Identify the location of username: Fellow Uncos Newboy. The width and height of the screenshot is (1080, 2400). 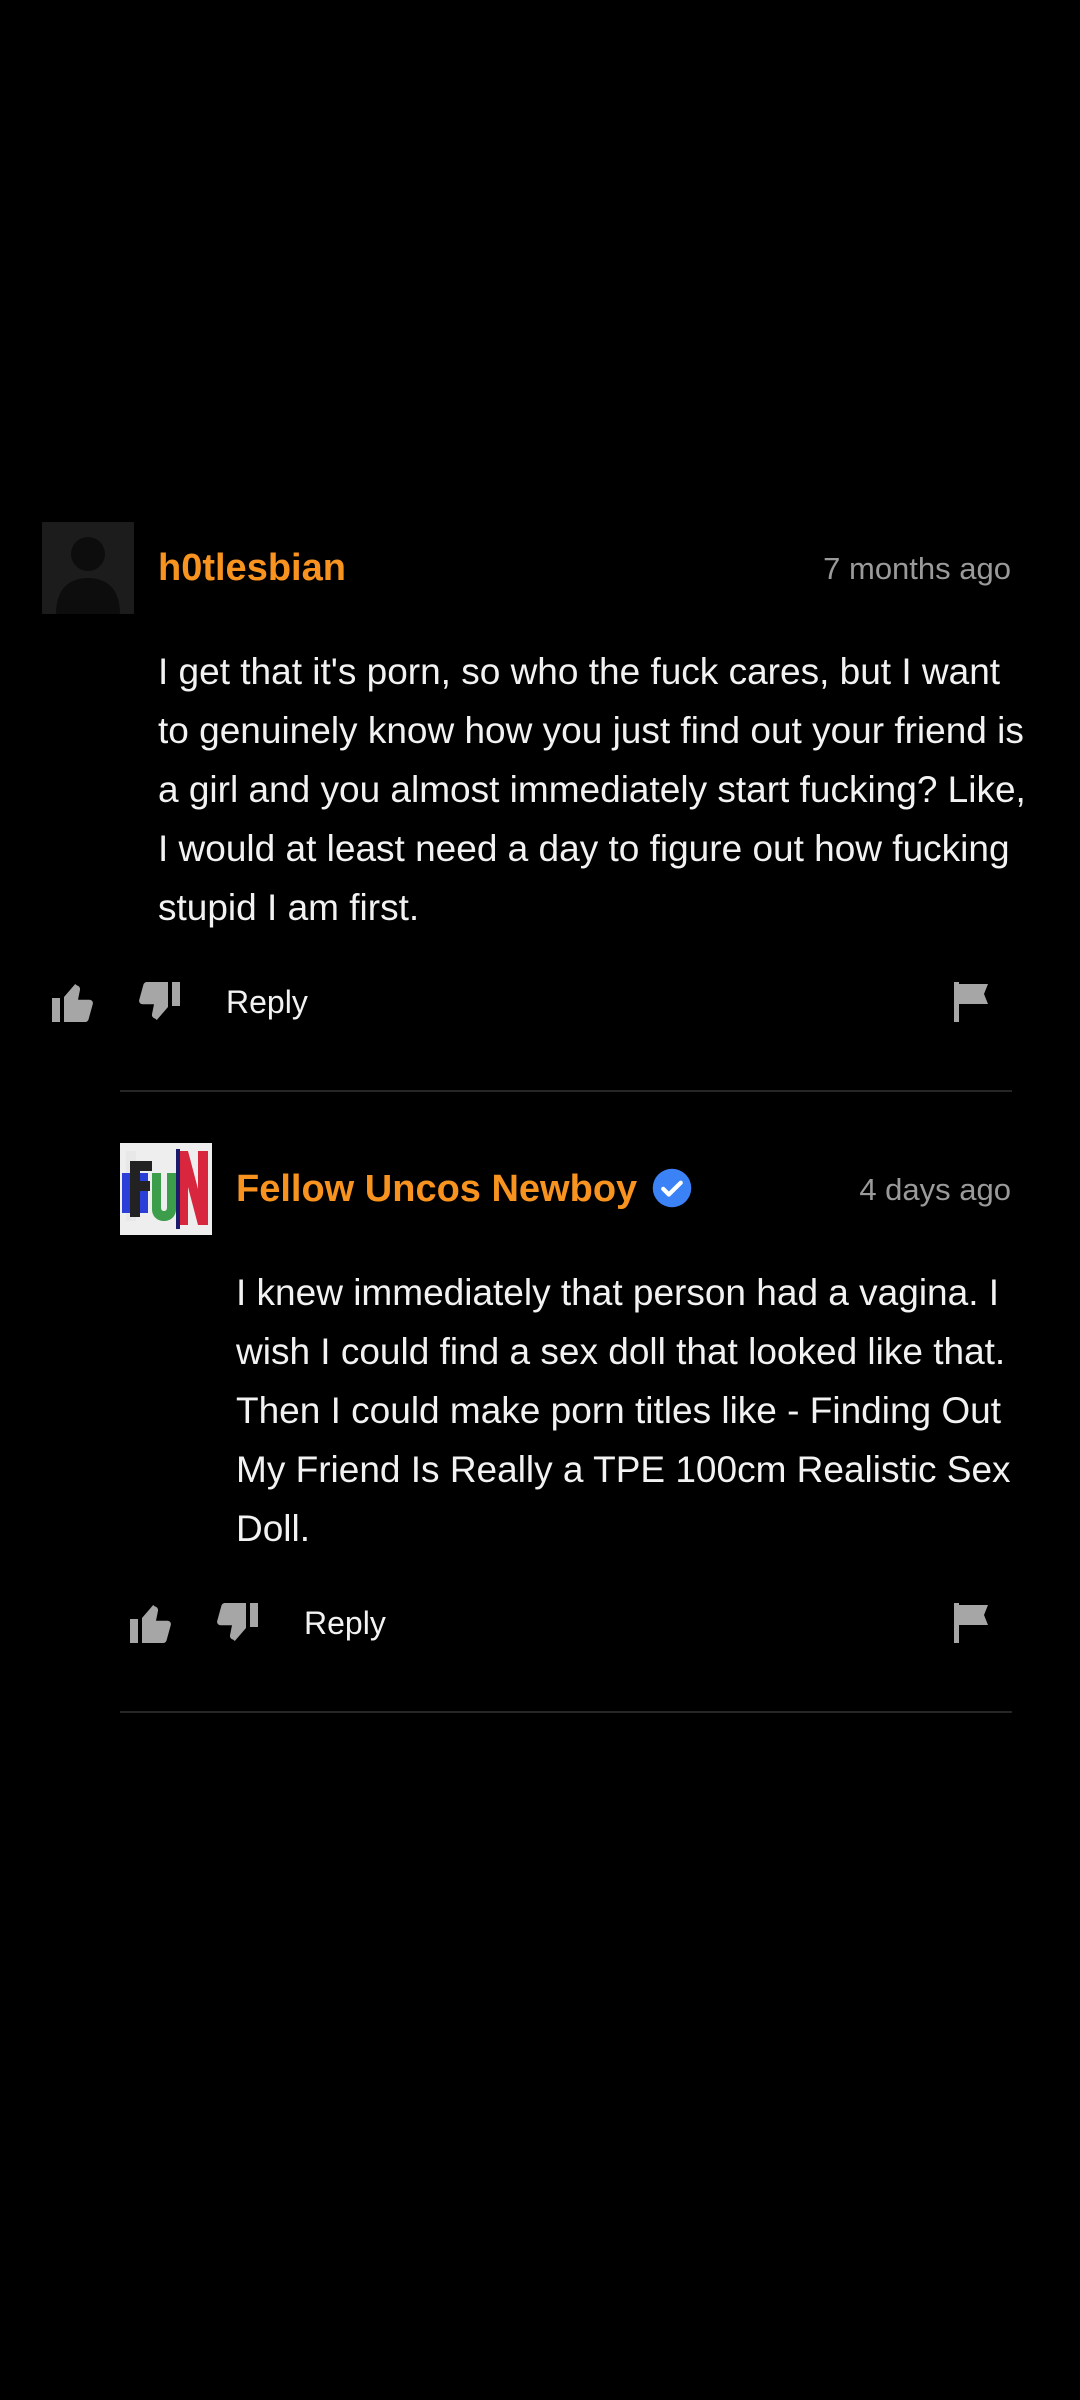
(464, 1189).